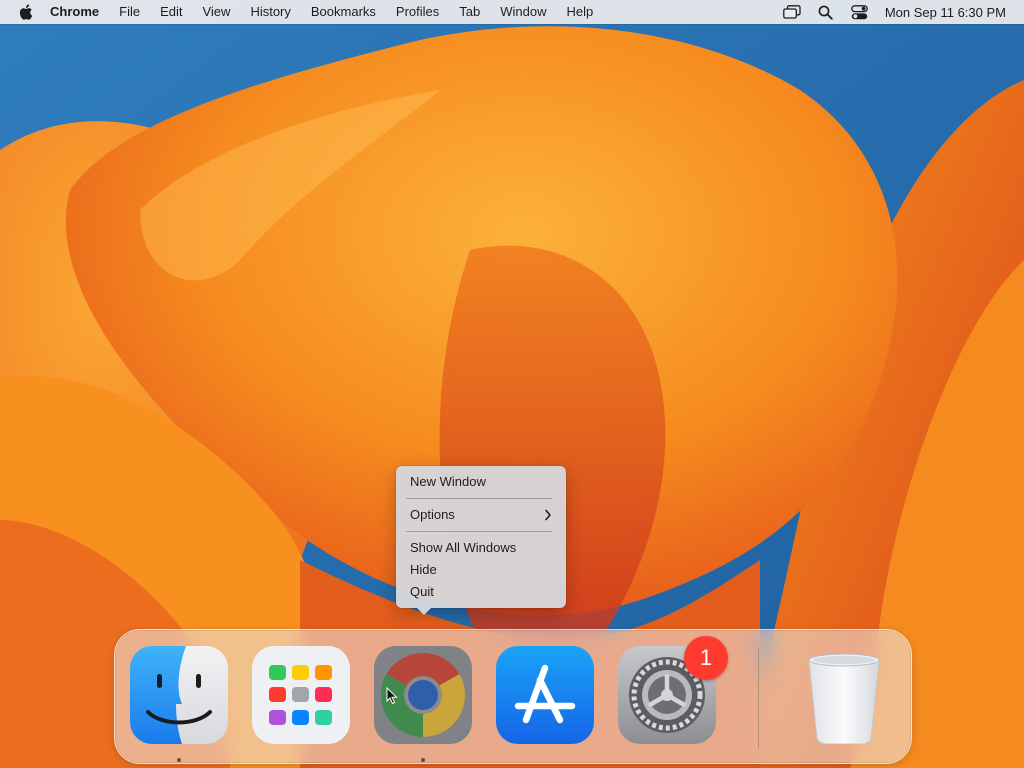 This screenshot has height=768, width=1024. What do you see at coordinates (758, 698) in the screenshot?
I see `dock-divider` at bounding box center [758, 698].